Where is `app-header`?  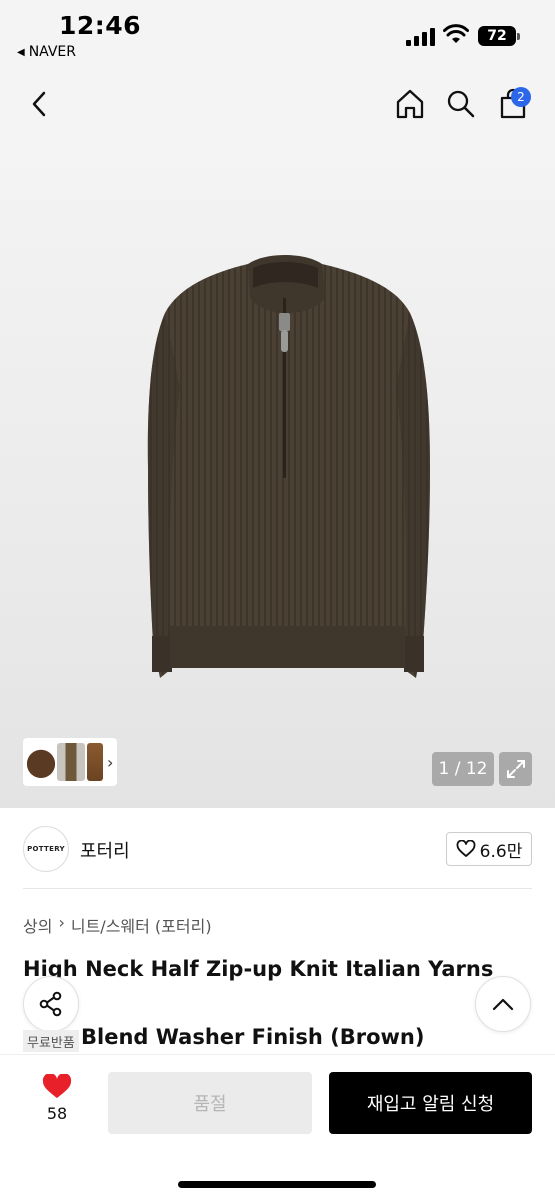 app-header is located at coordinates (277, 104).